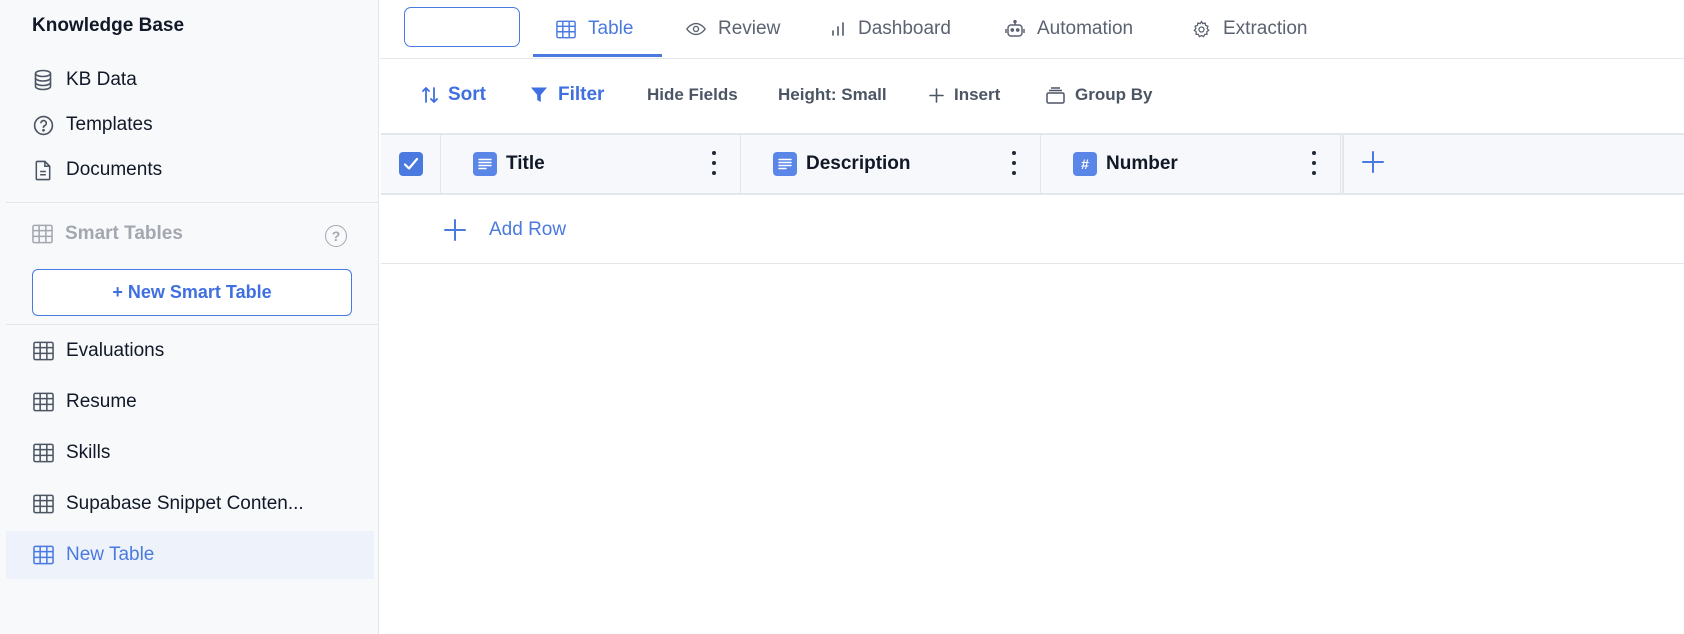 Image resolution: width=1684 pixels, height=634 pixels. What do you see at coordinates (1055, 95) in the screenshot?
I see `layers-icon` at bounding box center [1055, 95].